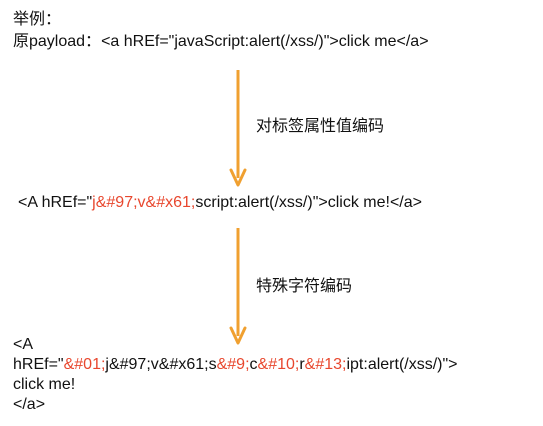 This screenshot has height=426, width=543. Describe the element at coordinates (144, 202) in the screenshot. I see `step1-part-highlight: j&#97;v&#x61;` at that location.